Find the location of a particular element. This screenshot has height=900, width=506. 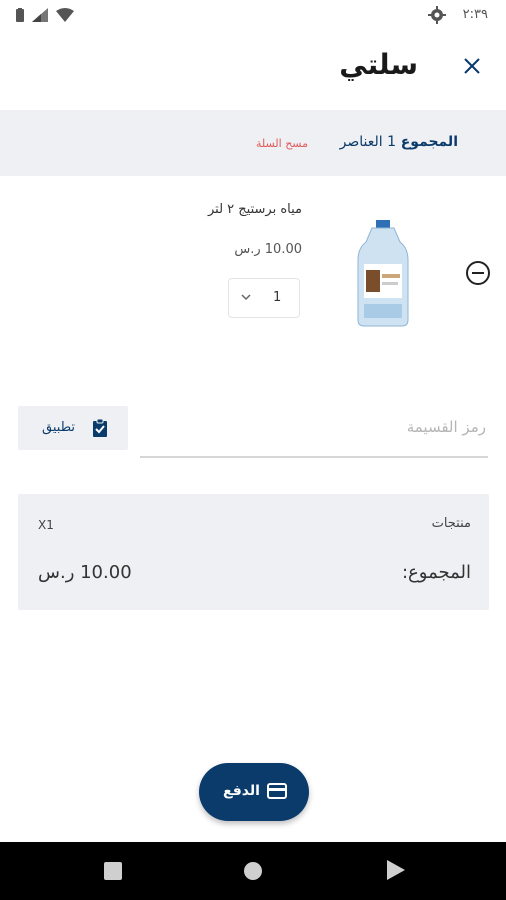

signal-icon is located at coordinates (40, 15).